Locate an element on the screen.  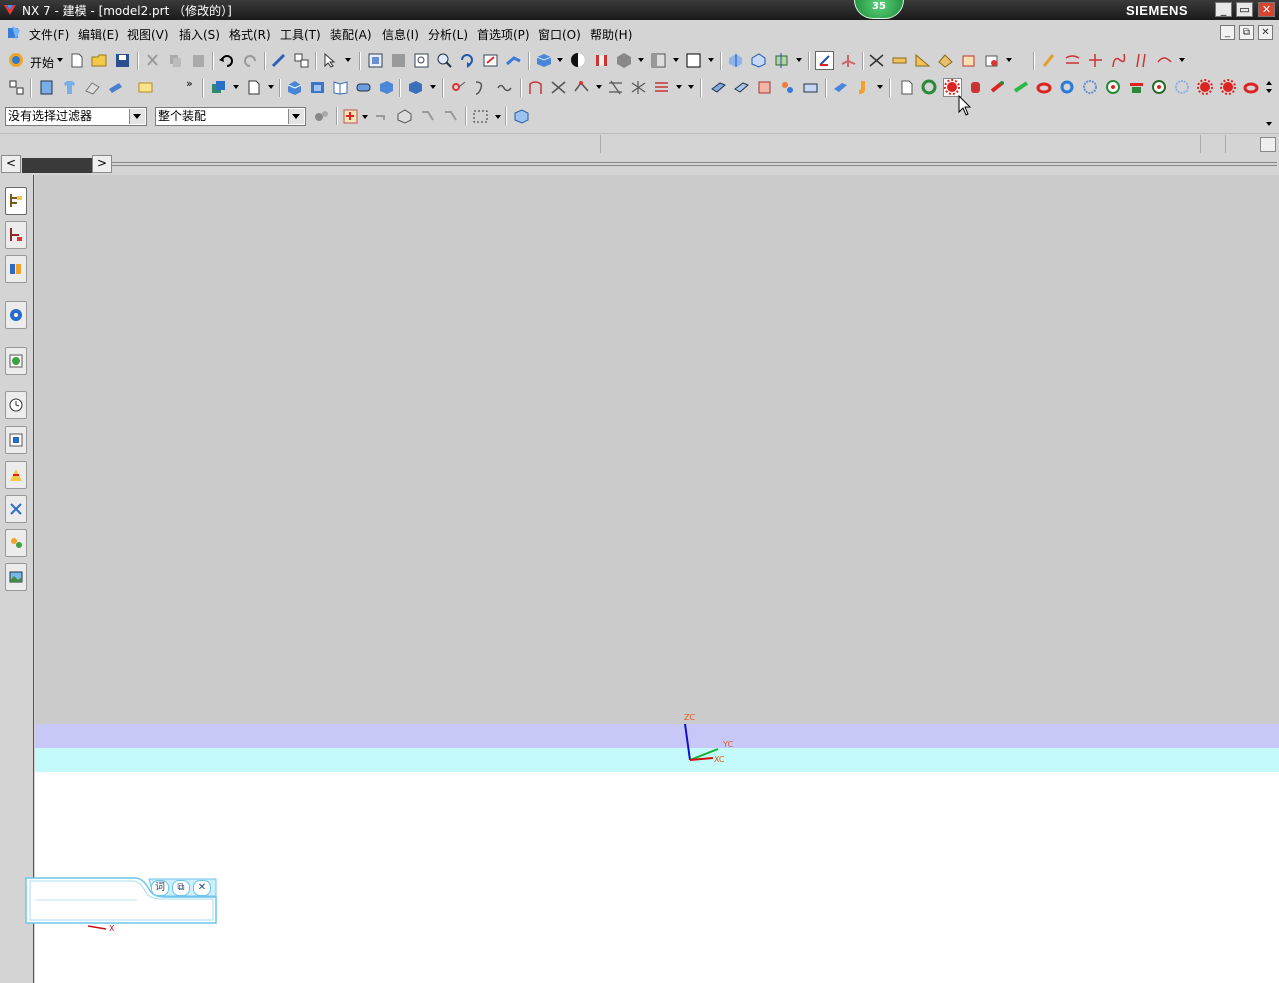
shirt-icon is located at coordinates (69, 87).